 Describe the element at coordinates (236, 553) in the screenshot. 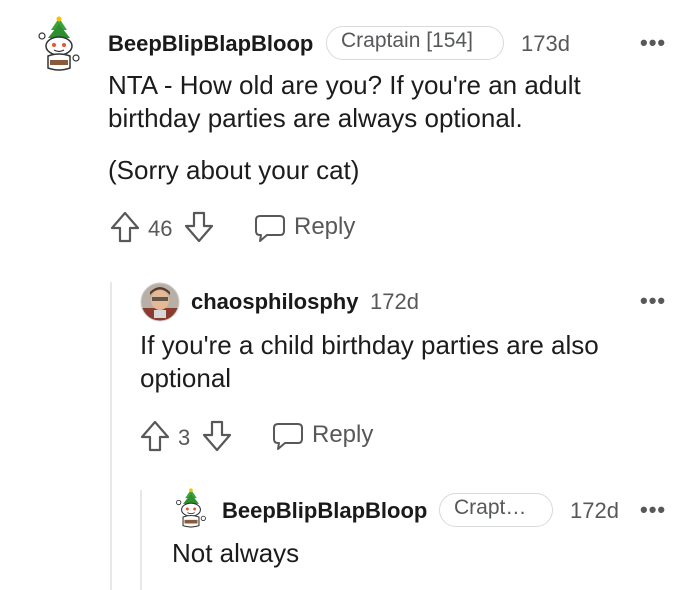

I see `comment-paragraph: Not always` at that location.